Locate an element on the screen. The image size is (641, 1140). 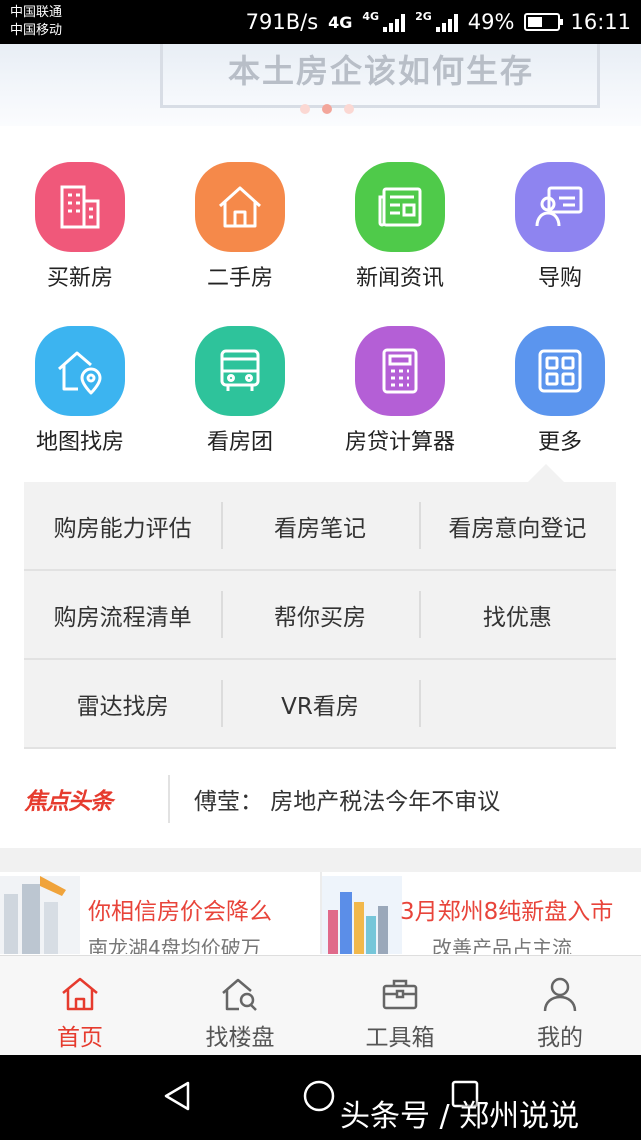
tab-toolbox: 工具箱 is located at coordinates (400, 1005).